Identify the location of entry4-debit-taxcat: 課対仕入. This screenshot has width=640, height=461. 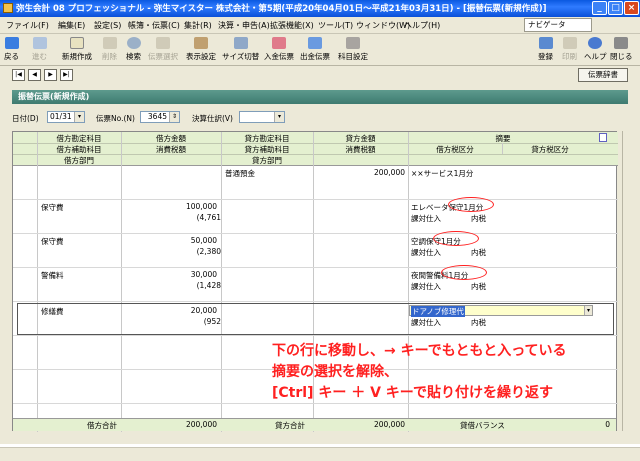
(426, 322).